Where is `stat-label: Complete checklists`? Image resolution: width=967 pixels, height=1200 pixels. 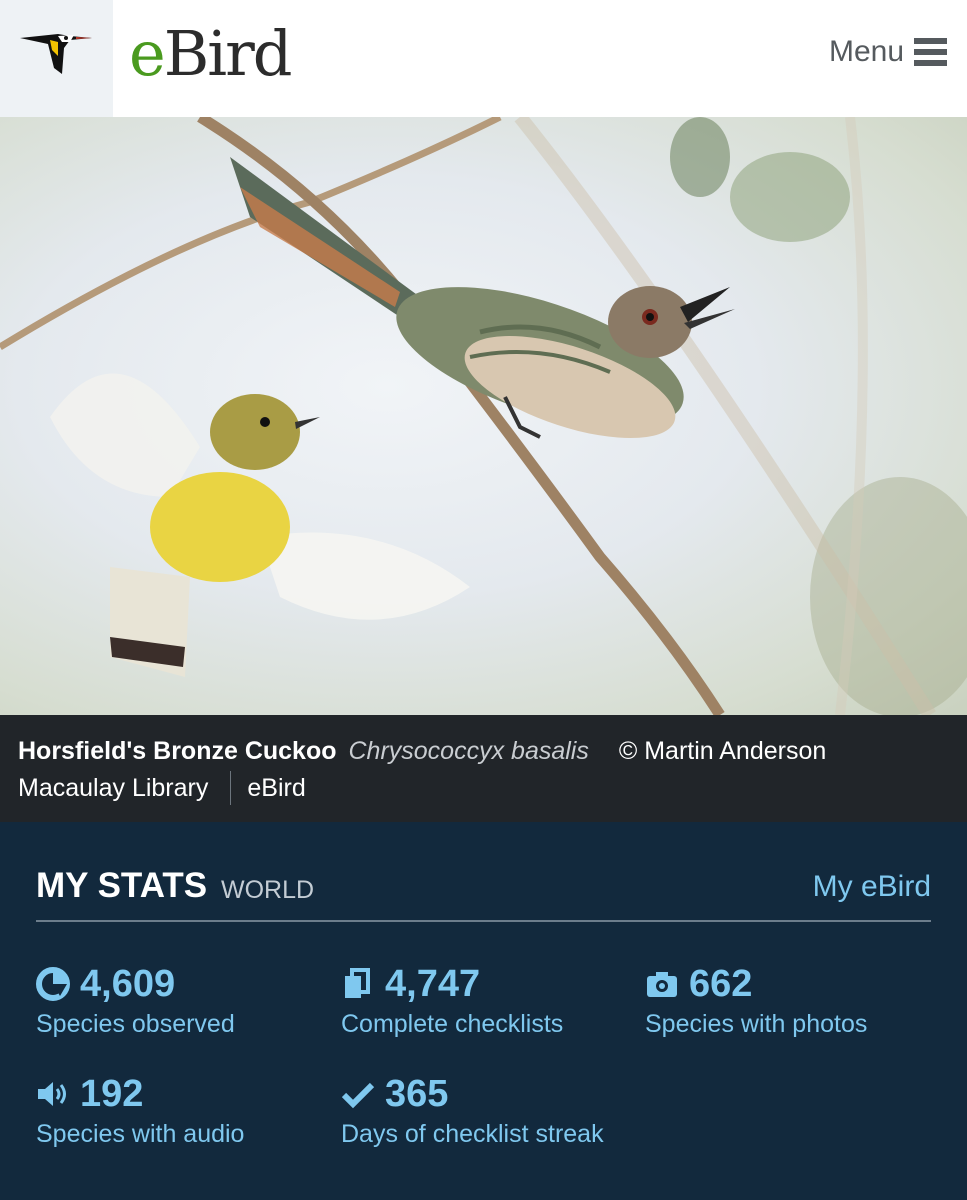 stat-label: Complete checklists is located at coordinates (452, 1024).